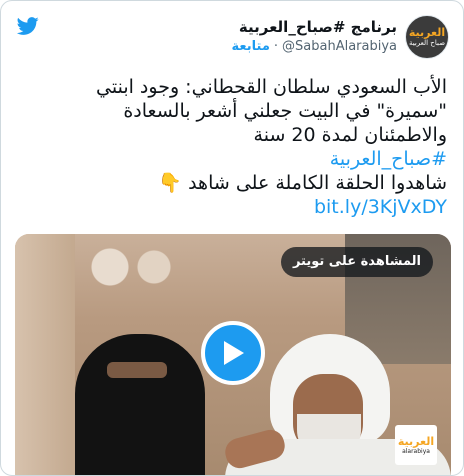  What do you see at coordinates (356, 262) in the screenshot?
I see `watch-on-twitter-button: المشاهدة على تويتر` at bounding box center [356, 262].